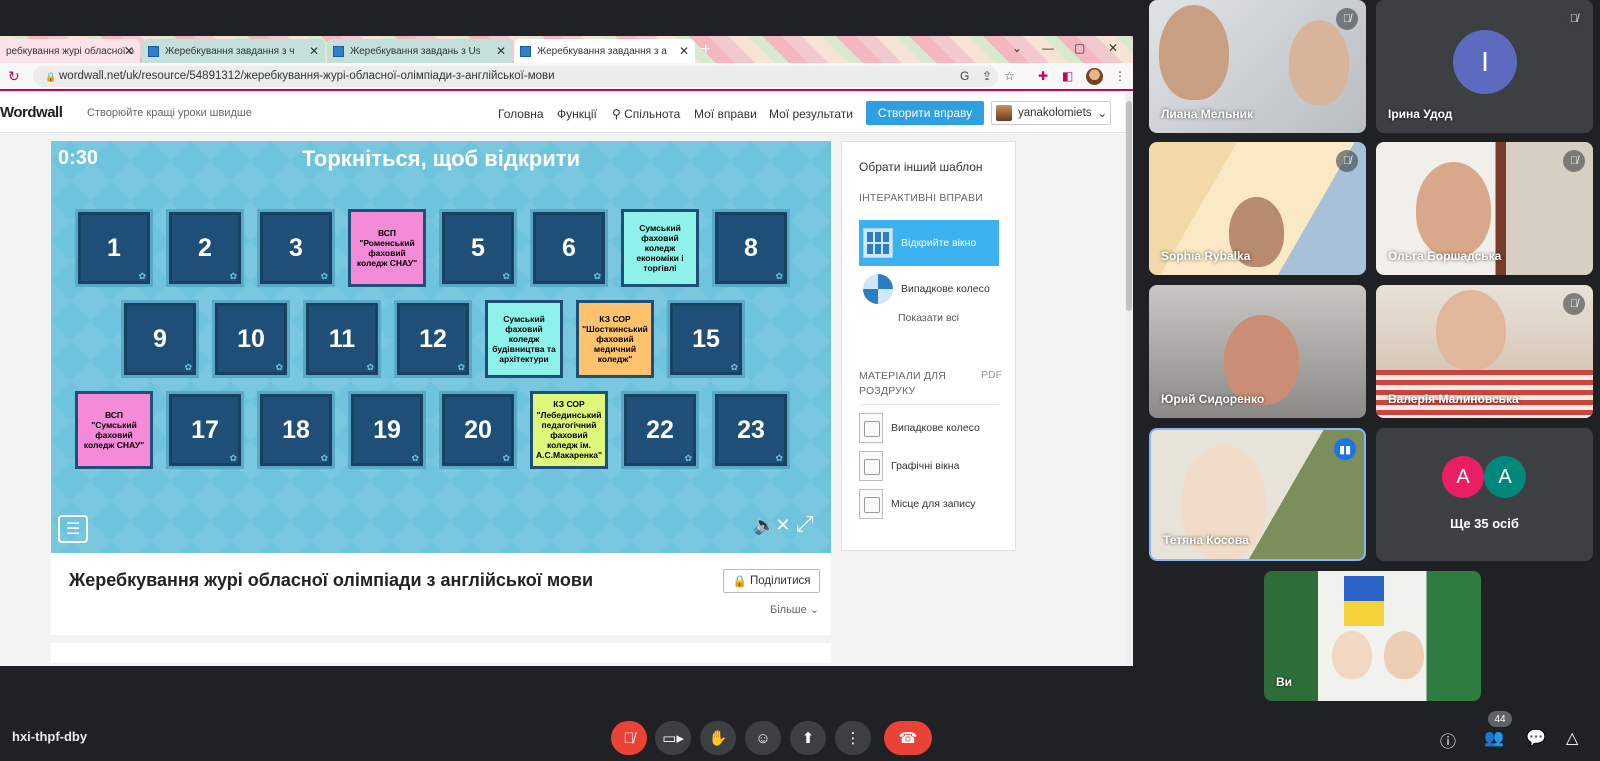 This screenshot has width=1600, height=761. I want to click on opened-box-tile: ВСП "Сумський фаховий коледж СНАУ", so click(114, 430).